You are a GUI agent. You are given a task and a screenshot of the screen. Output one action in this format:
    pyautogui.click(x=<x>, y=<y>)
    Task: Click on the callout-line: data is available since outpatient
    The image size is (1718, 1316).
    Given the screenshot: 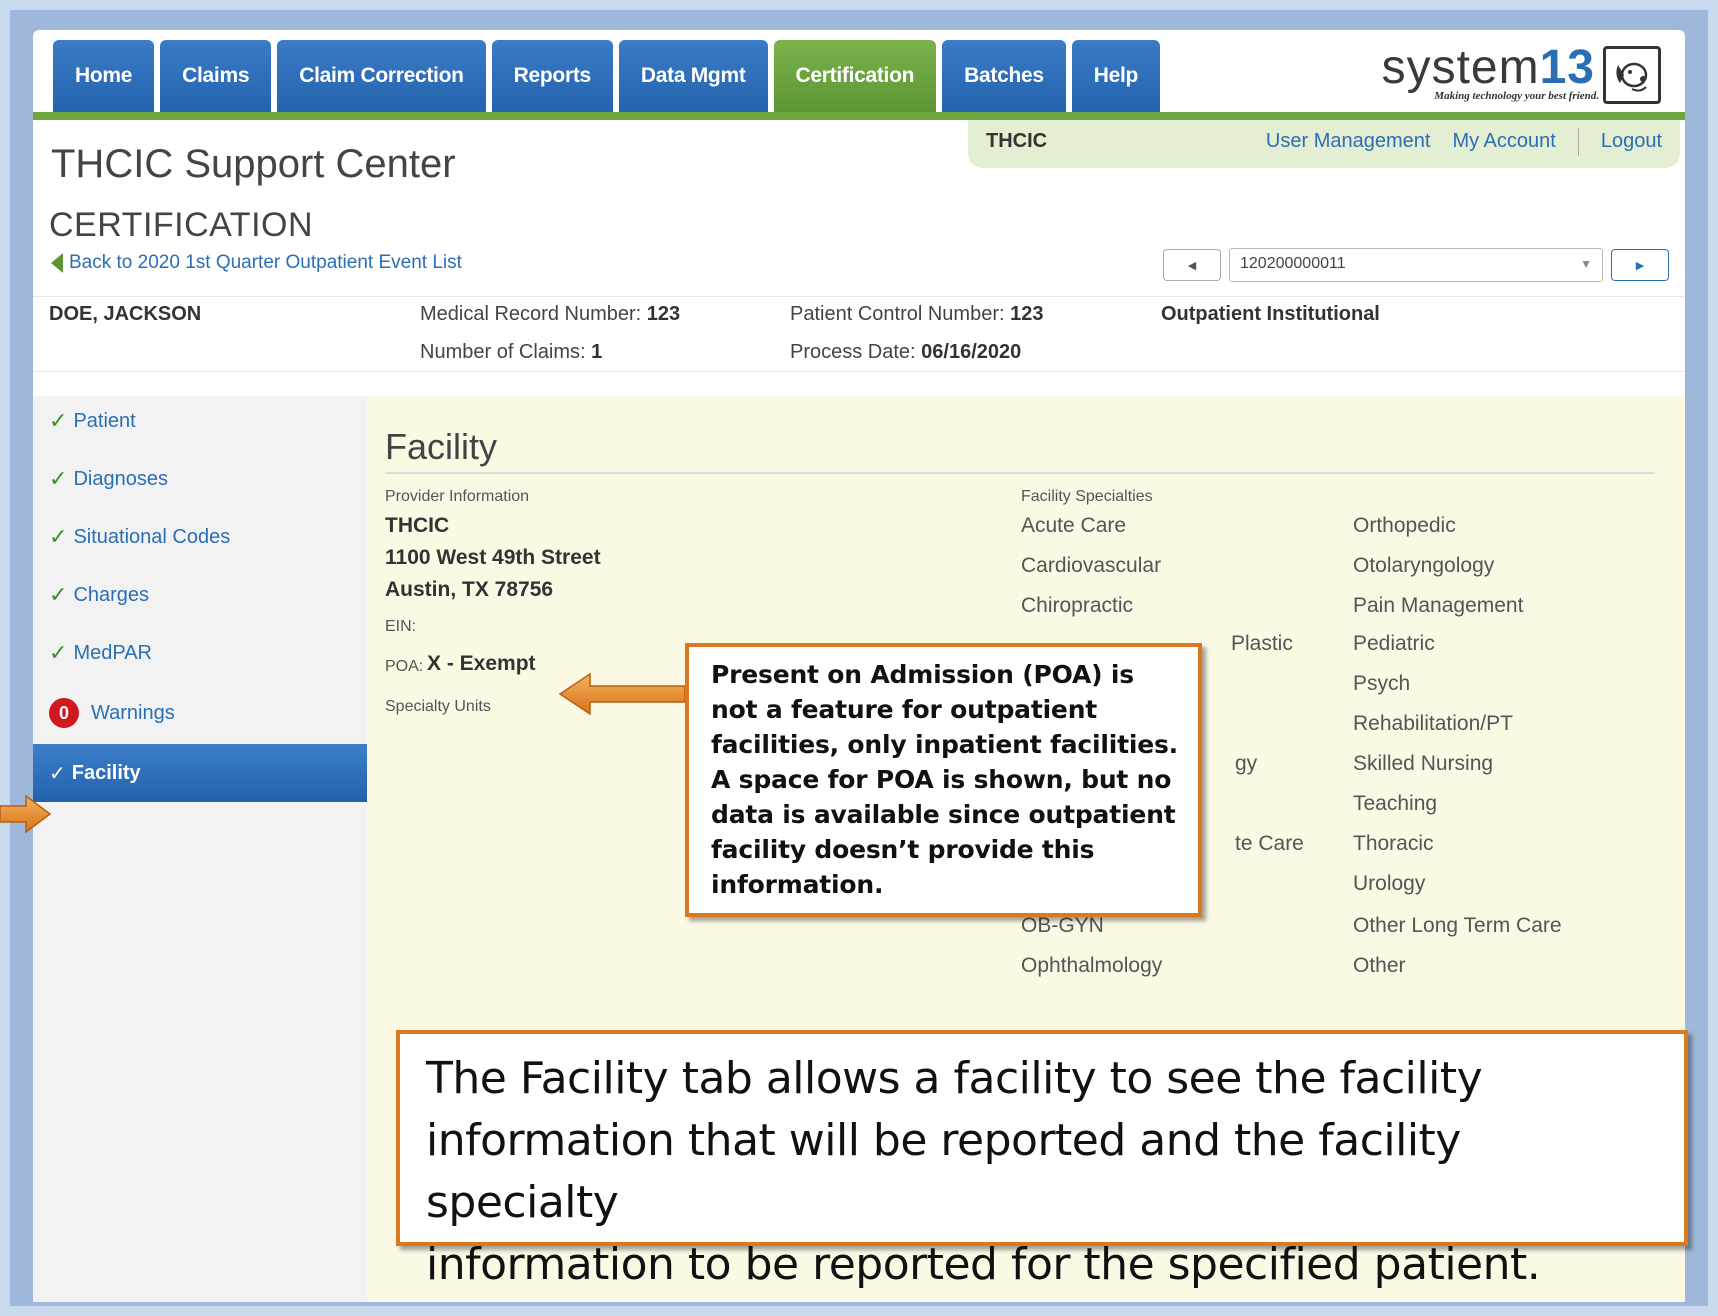 What is the action you would take?
    pyautogui.click(x=943, y=814)
    